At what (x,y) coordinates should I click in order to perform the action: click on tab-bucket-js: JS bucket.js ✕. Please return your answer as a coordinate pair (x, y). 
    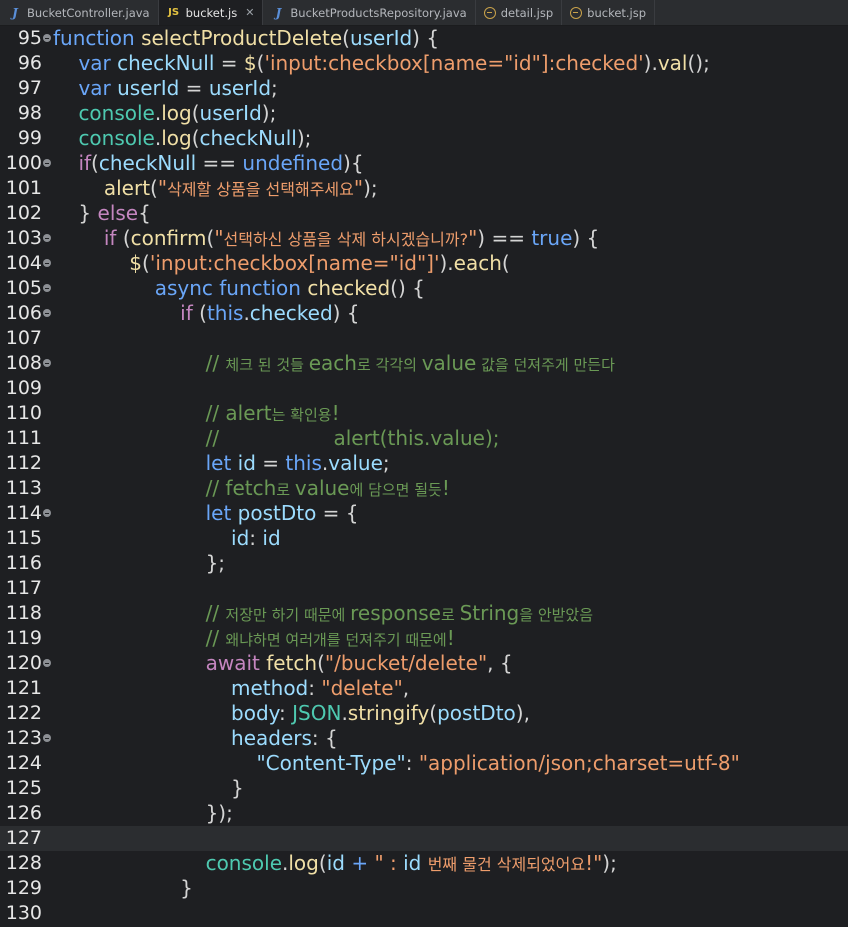
    Looking at the image, I should click on (211, 12).